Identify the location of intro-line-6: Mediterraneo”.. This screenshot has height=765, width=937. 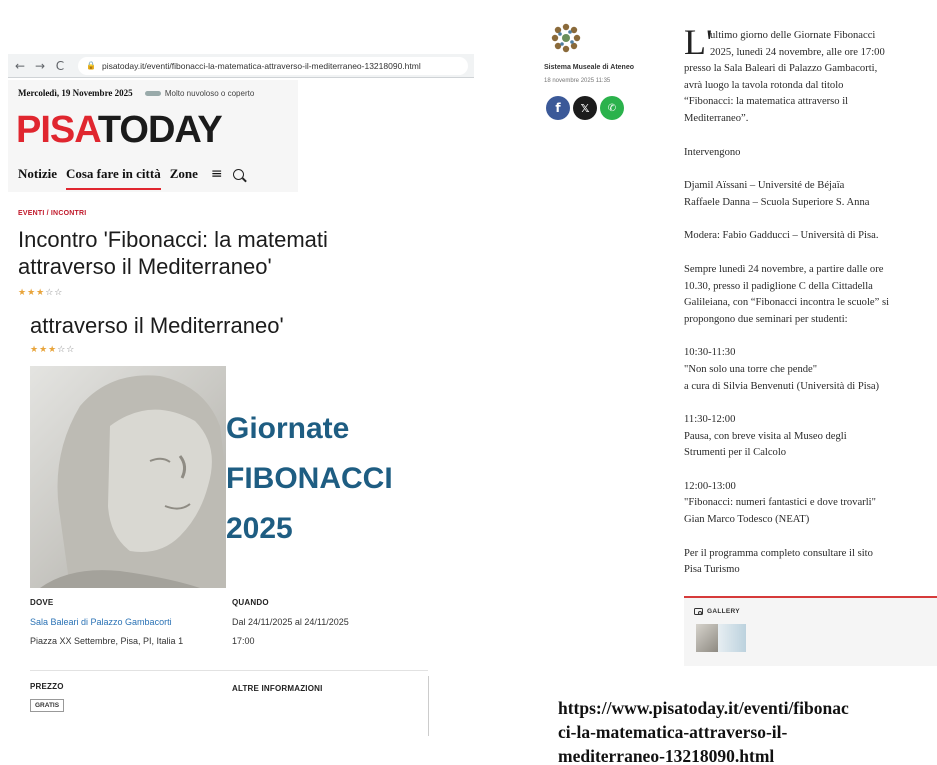
(716, 118).